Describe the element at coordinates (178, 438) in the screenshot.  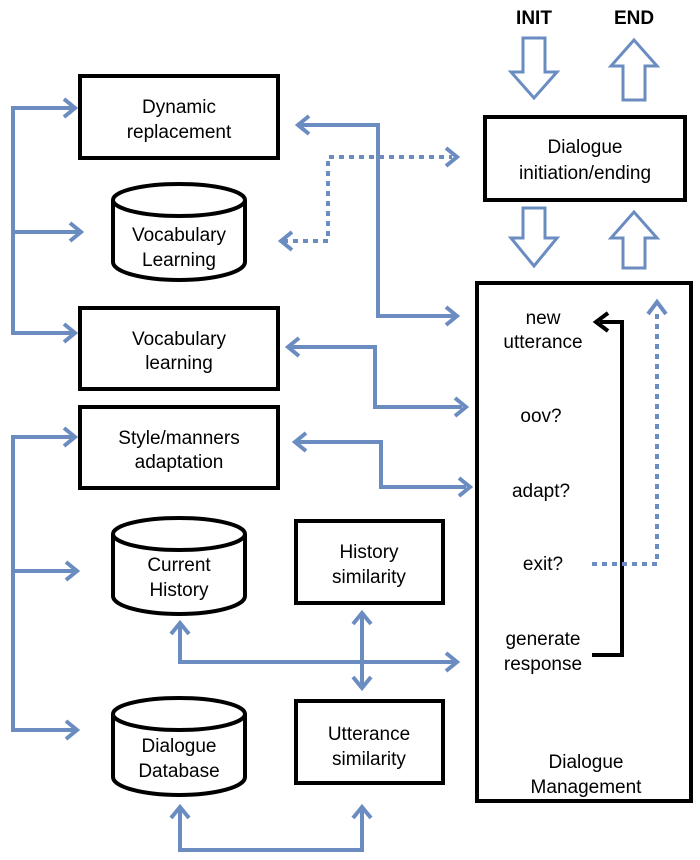
I see `svg-text: Style/manners` at that location.